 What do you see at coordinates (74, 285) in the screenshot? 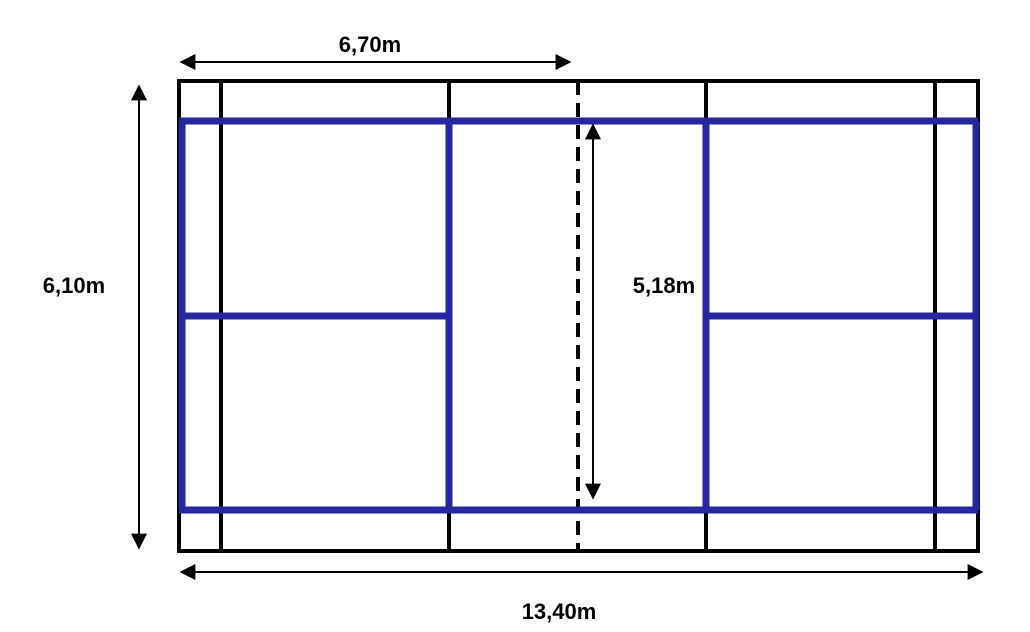
I see `doubles-width-label: 6,10m` at bounding box center [74, 285].